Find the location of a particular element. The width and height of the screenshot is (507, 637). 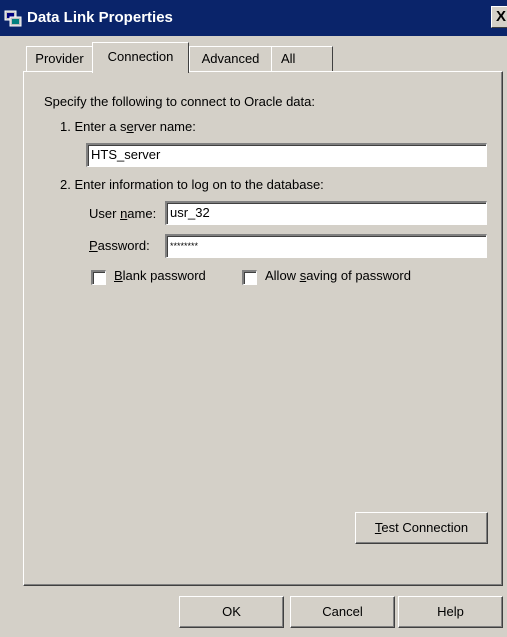

tab-all: All is located at coordinates (302, 58).